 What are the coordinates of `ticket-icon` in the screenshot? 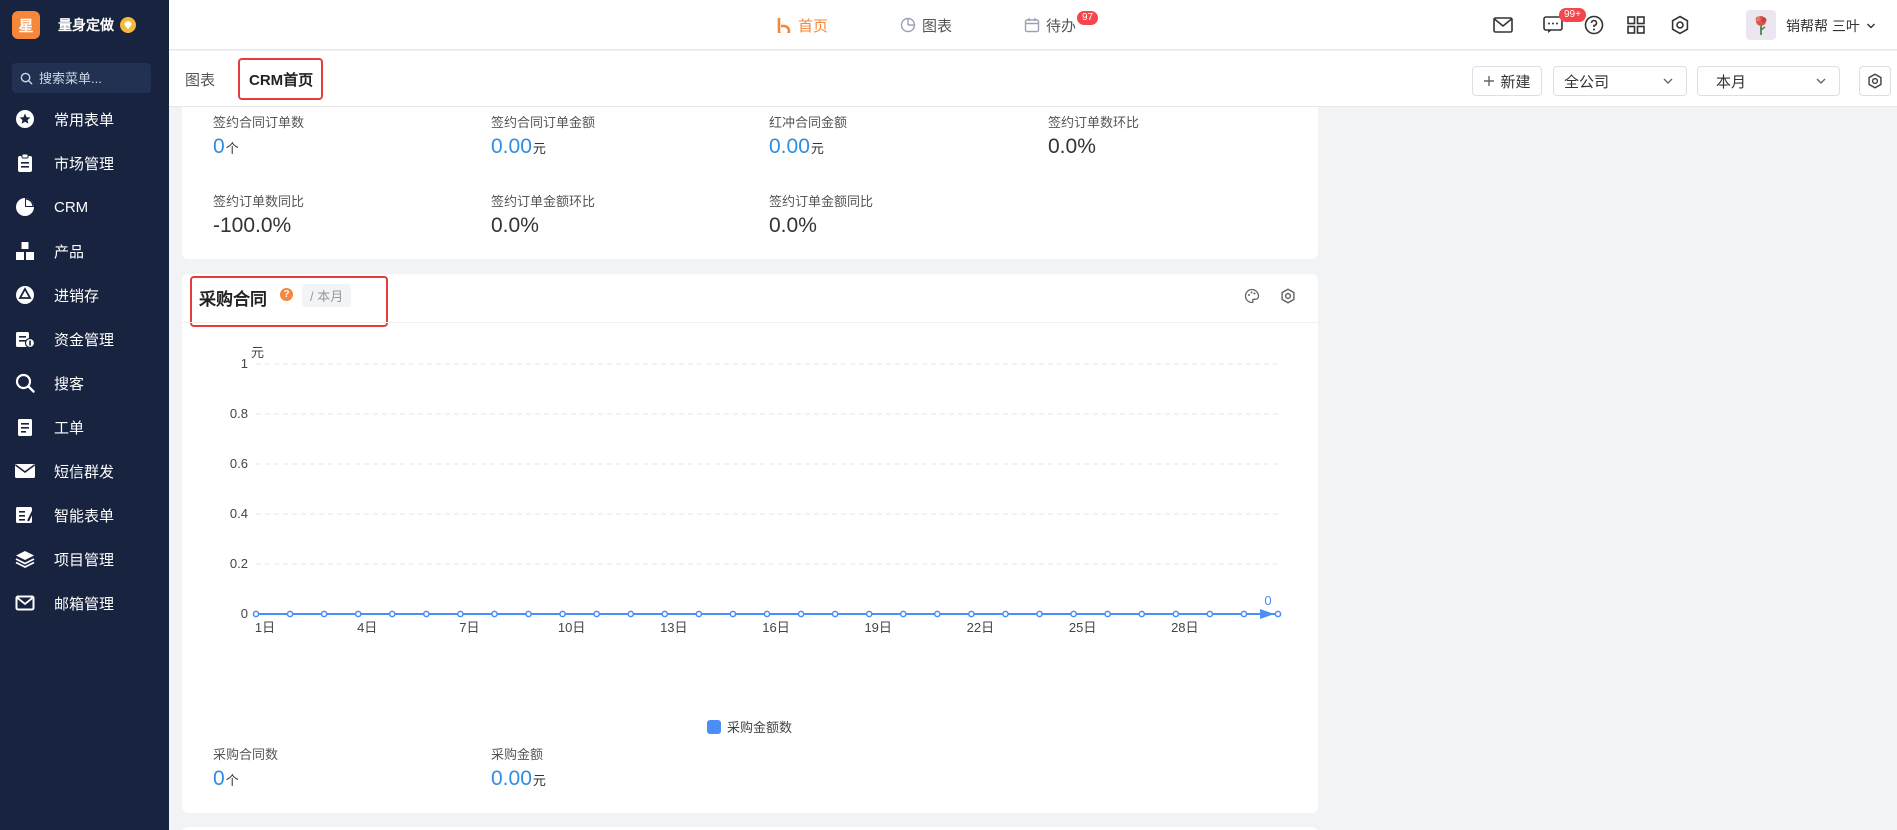 It's located at (25, 427).